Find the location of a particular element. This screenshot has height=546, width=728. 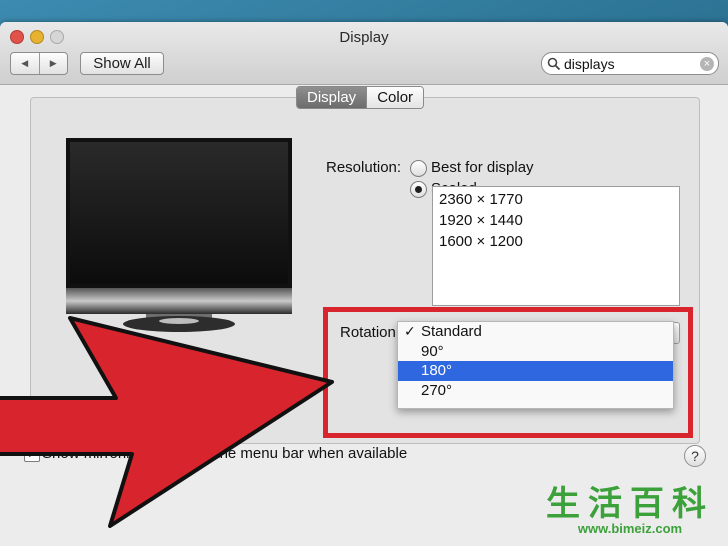

clear-icon: × is located at coordinates (707, 63).